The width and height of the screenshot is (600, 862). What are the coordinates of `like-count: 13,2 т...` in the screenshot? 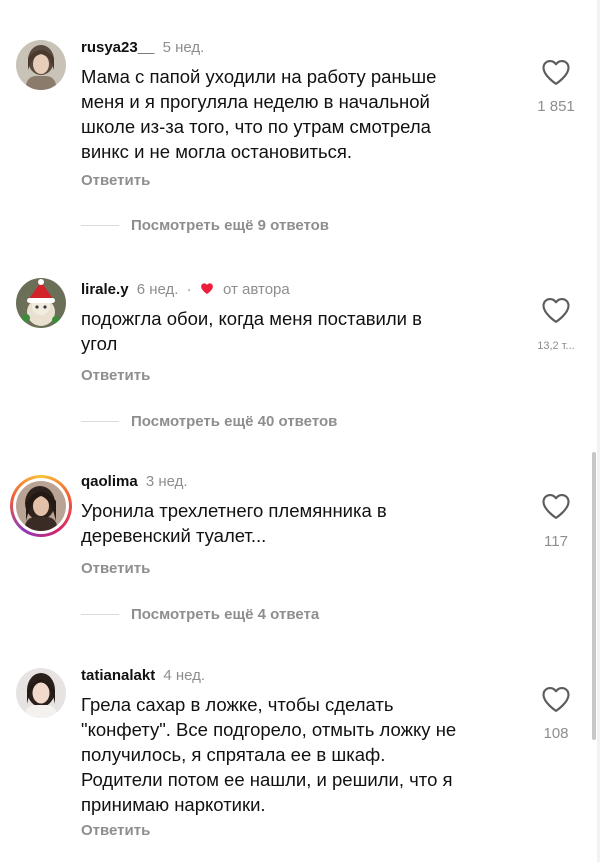 It's located at (556, 346).